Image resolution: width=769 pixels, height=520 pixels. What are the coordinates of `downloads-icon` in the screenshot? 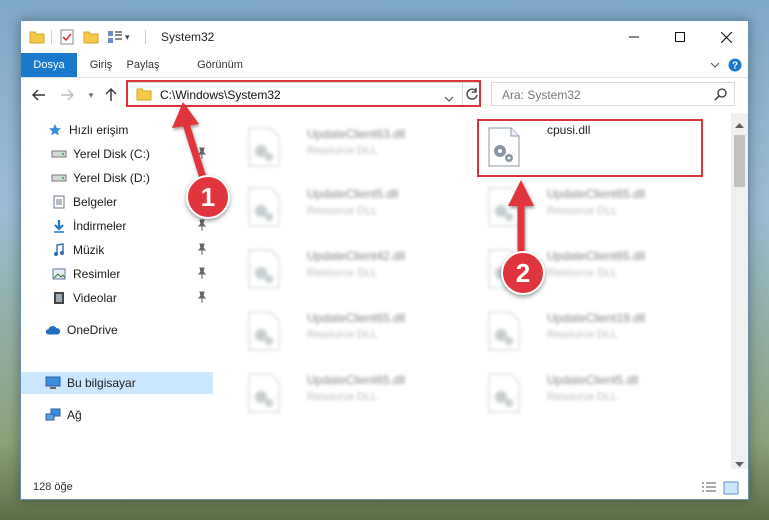 It's located at (59, 226).